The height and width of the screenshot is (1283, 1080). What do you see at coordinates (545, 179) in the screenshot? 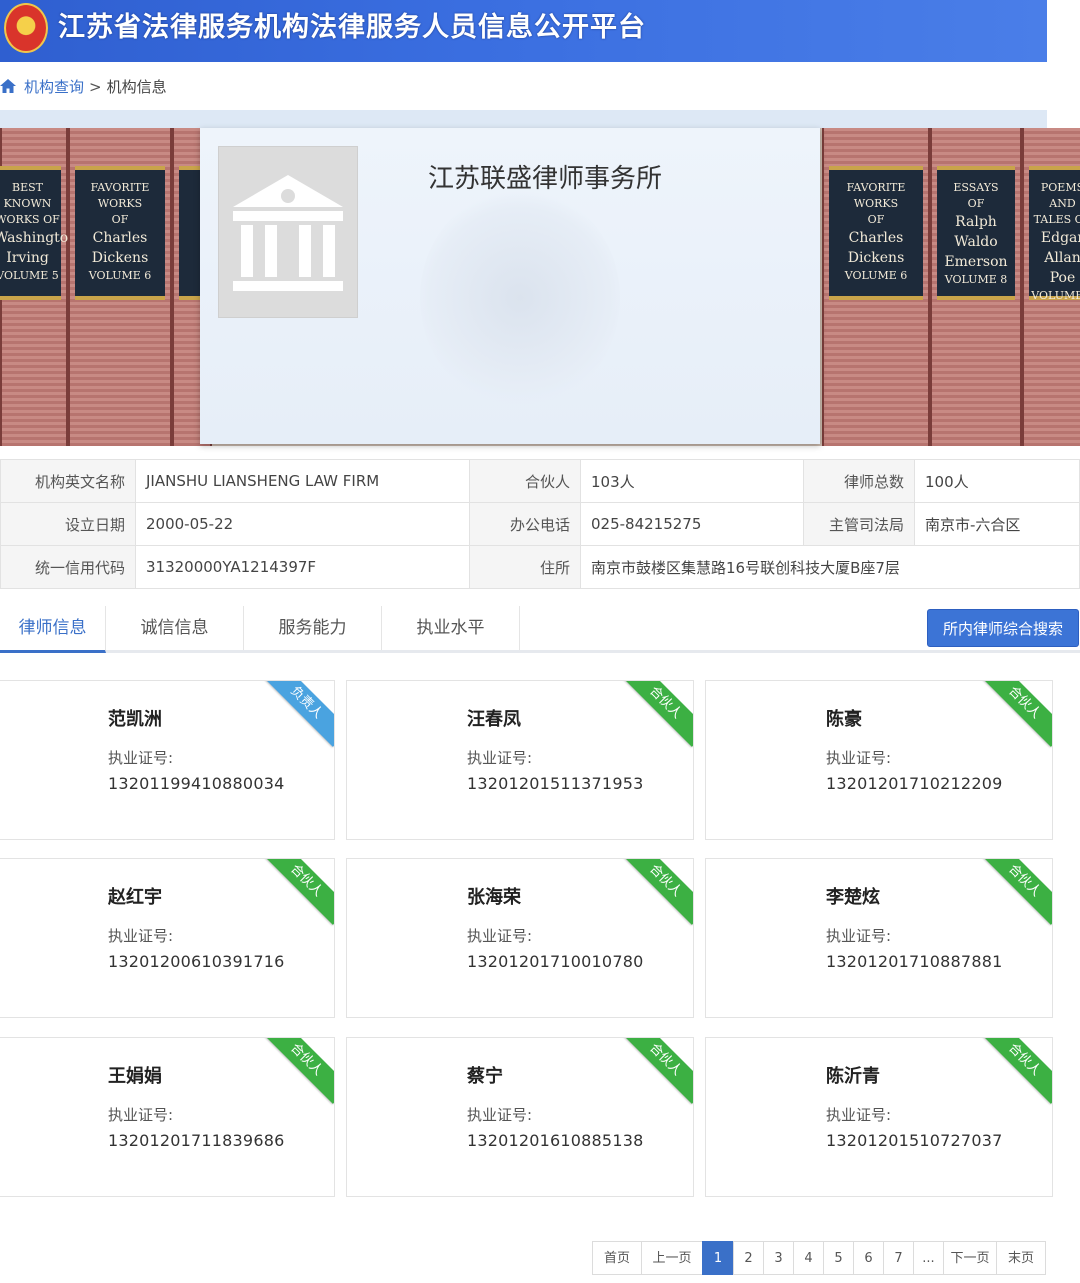
I see `firm-name: 江苏联盛律师事务所` at bounding box center [545, 179].